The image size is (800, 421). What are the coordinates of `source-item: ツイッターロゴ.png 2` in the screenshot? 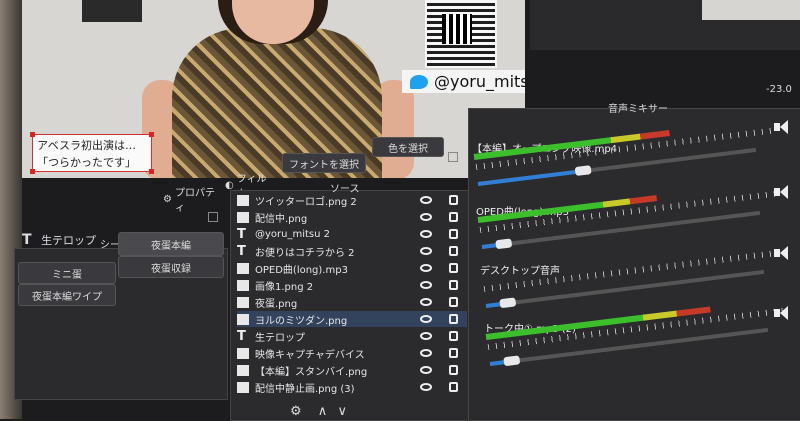 It's located at (352, 200).